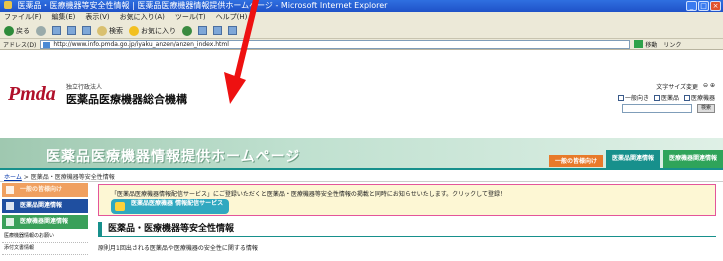  Describe the element at coordinates (8, 5) in the screenshot. I see `ie-icon` at that location.